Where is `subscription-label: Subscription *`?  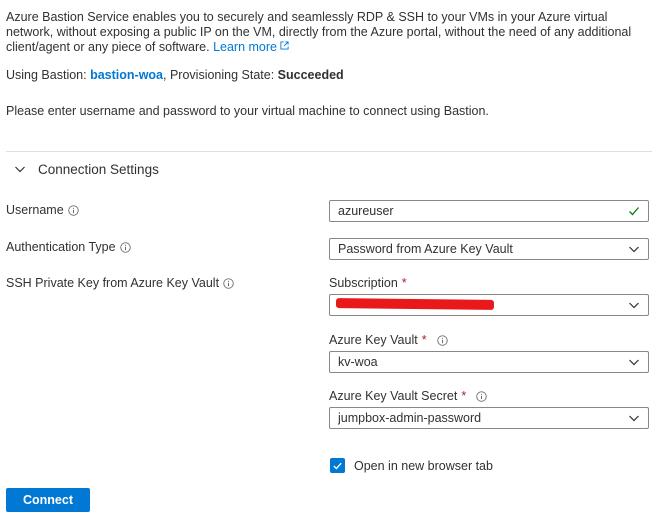 subscription-label: Subscription * is located at coordinates (368, 283).